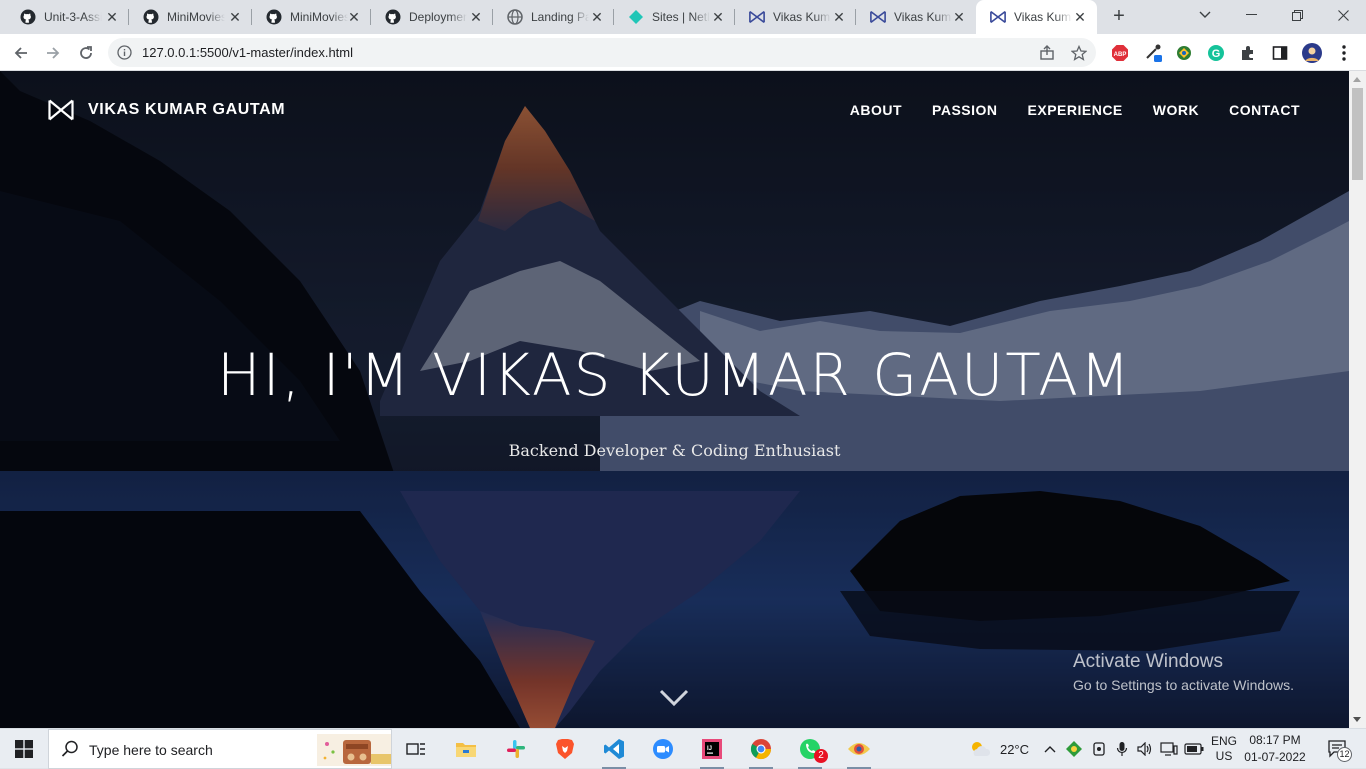 This screenshot has width=1366, height=769. Describe the element at coordinates (1145, 749) in the screenshot. I see `volume-icon` at that location.